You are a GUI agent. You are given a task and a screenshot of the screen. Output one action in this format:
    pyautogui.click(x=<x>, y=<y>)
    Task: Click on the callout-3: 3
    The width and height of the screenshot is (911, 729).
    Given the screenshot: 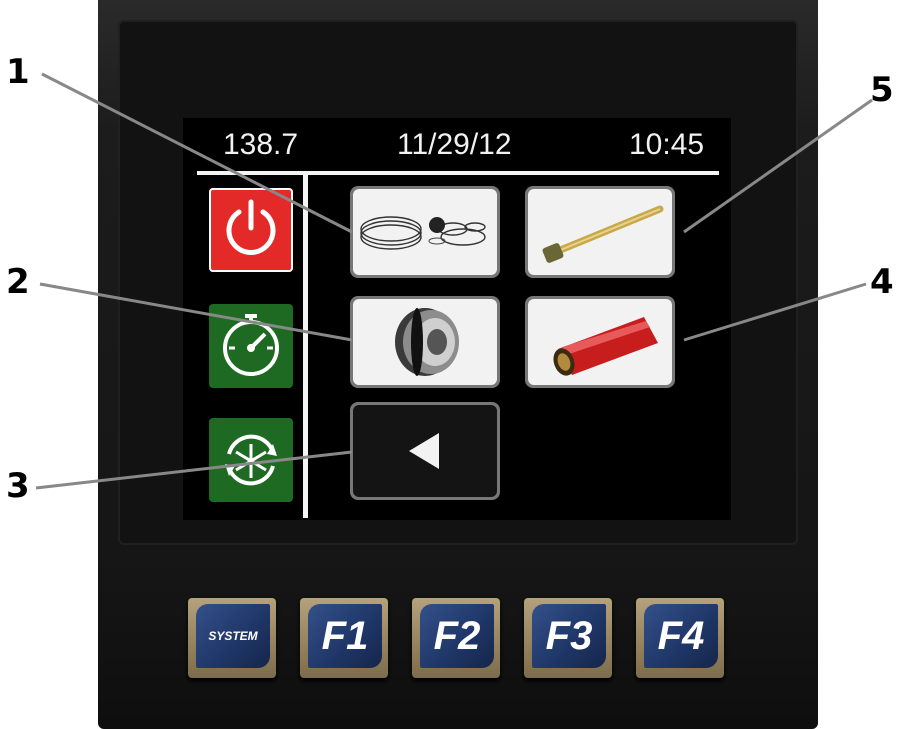 What is the action you would take?
    pyautogui.click(x=18, y=486)
    